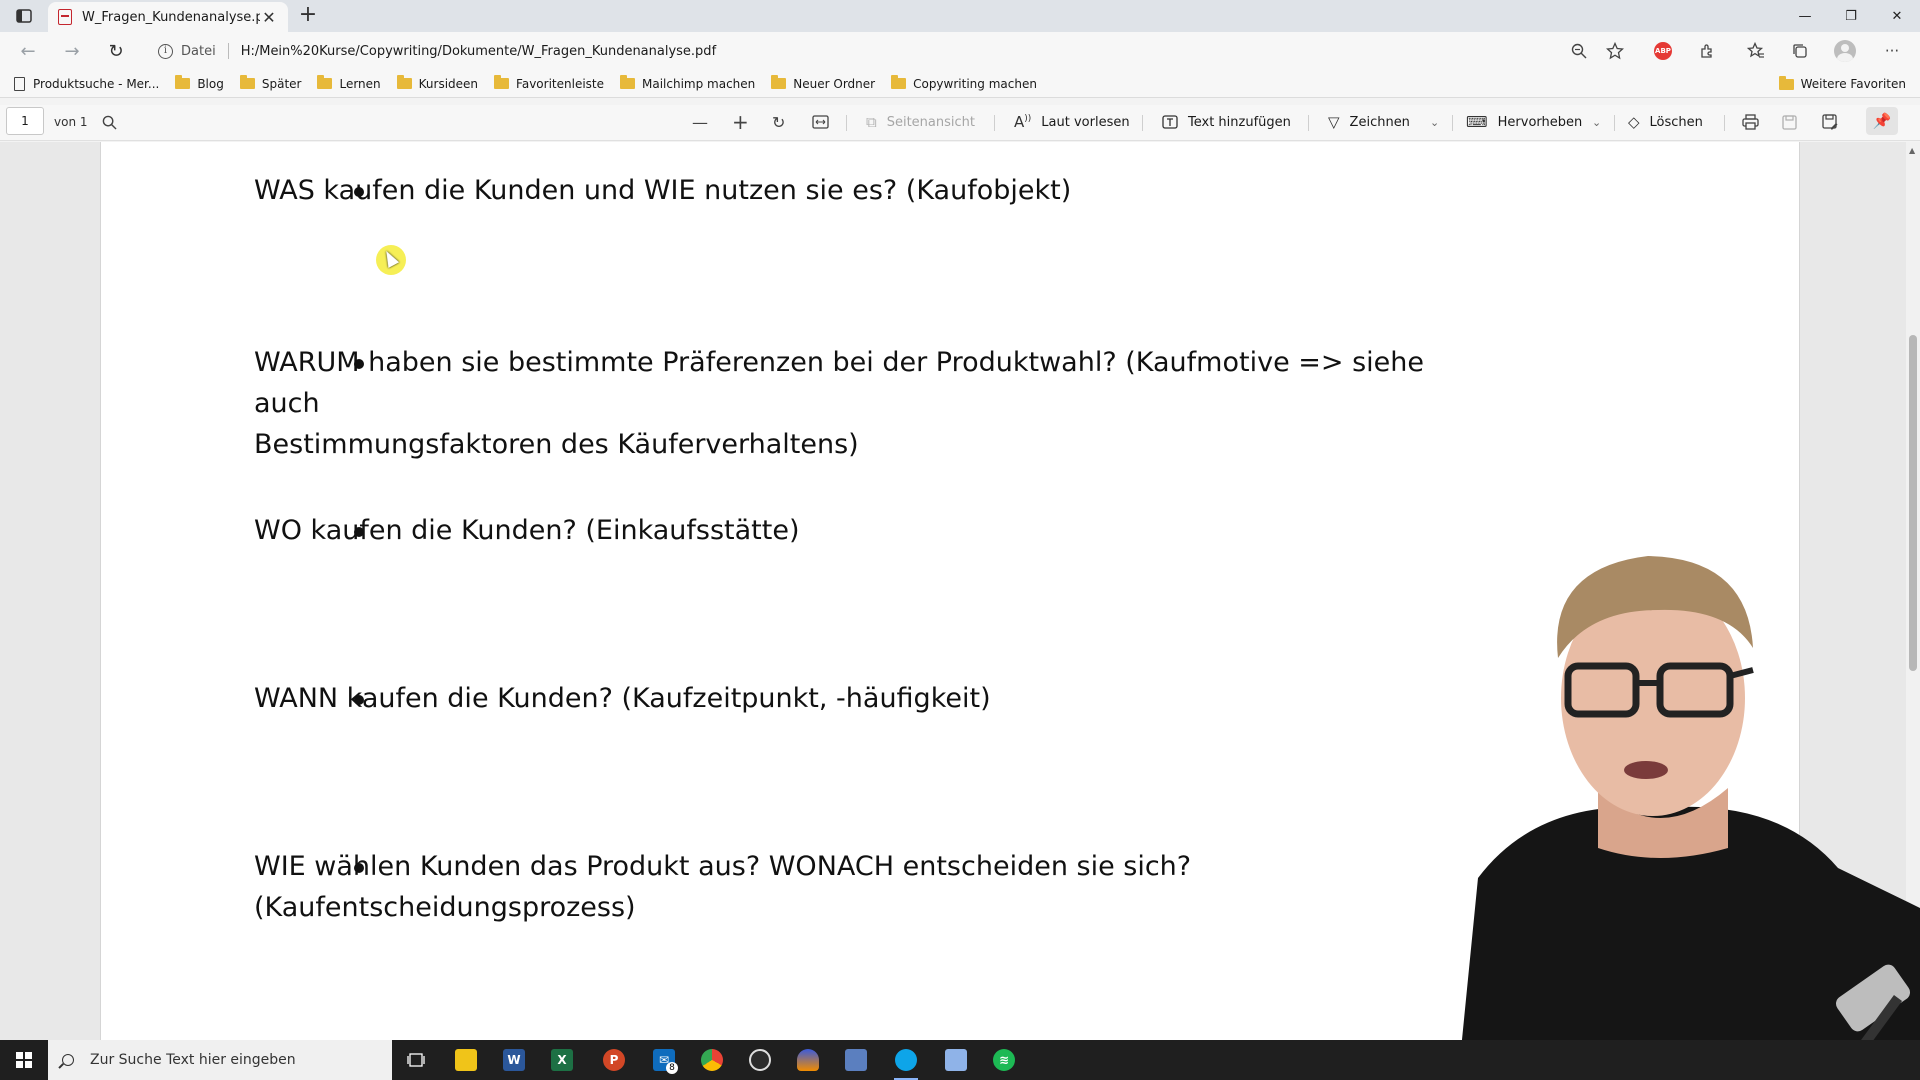  Describe the element at coordinates (1596, 122) in the screenshot. I see `highlight-options-chevron-down-icon: ⌄` at that location.